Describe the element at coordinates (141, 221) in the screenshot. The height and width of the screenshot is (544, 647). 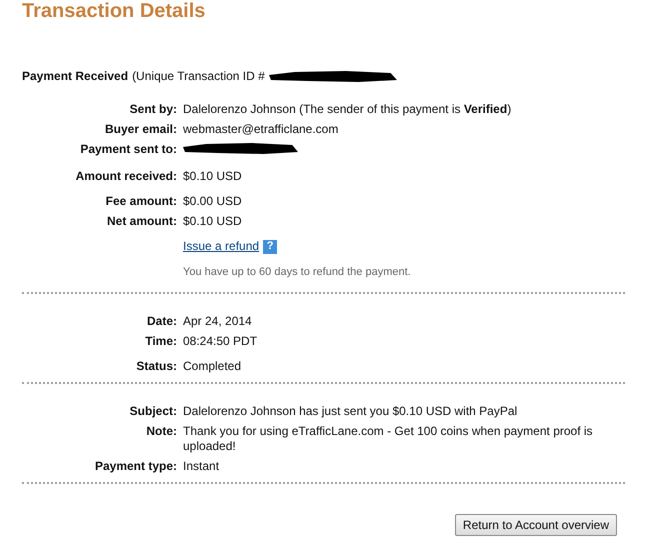
I see `field-label: Net amount:` at that location.